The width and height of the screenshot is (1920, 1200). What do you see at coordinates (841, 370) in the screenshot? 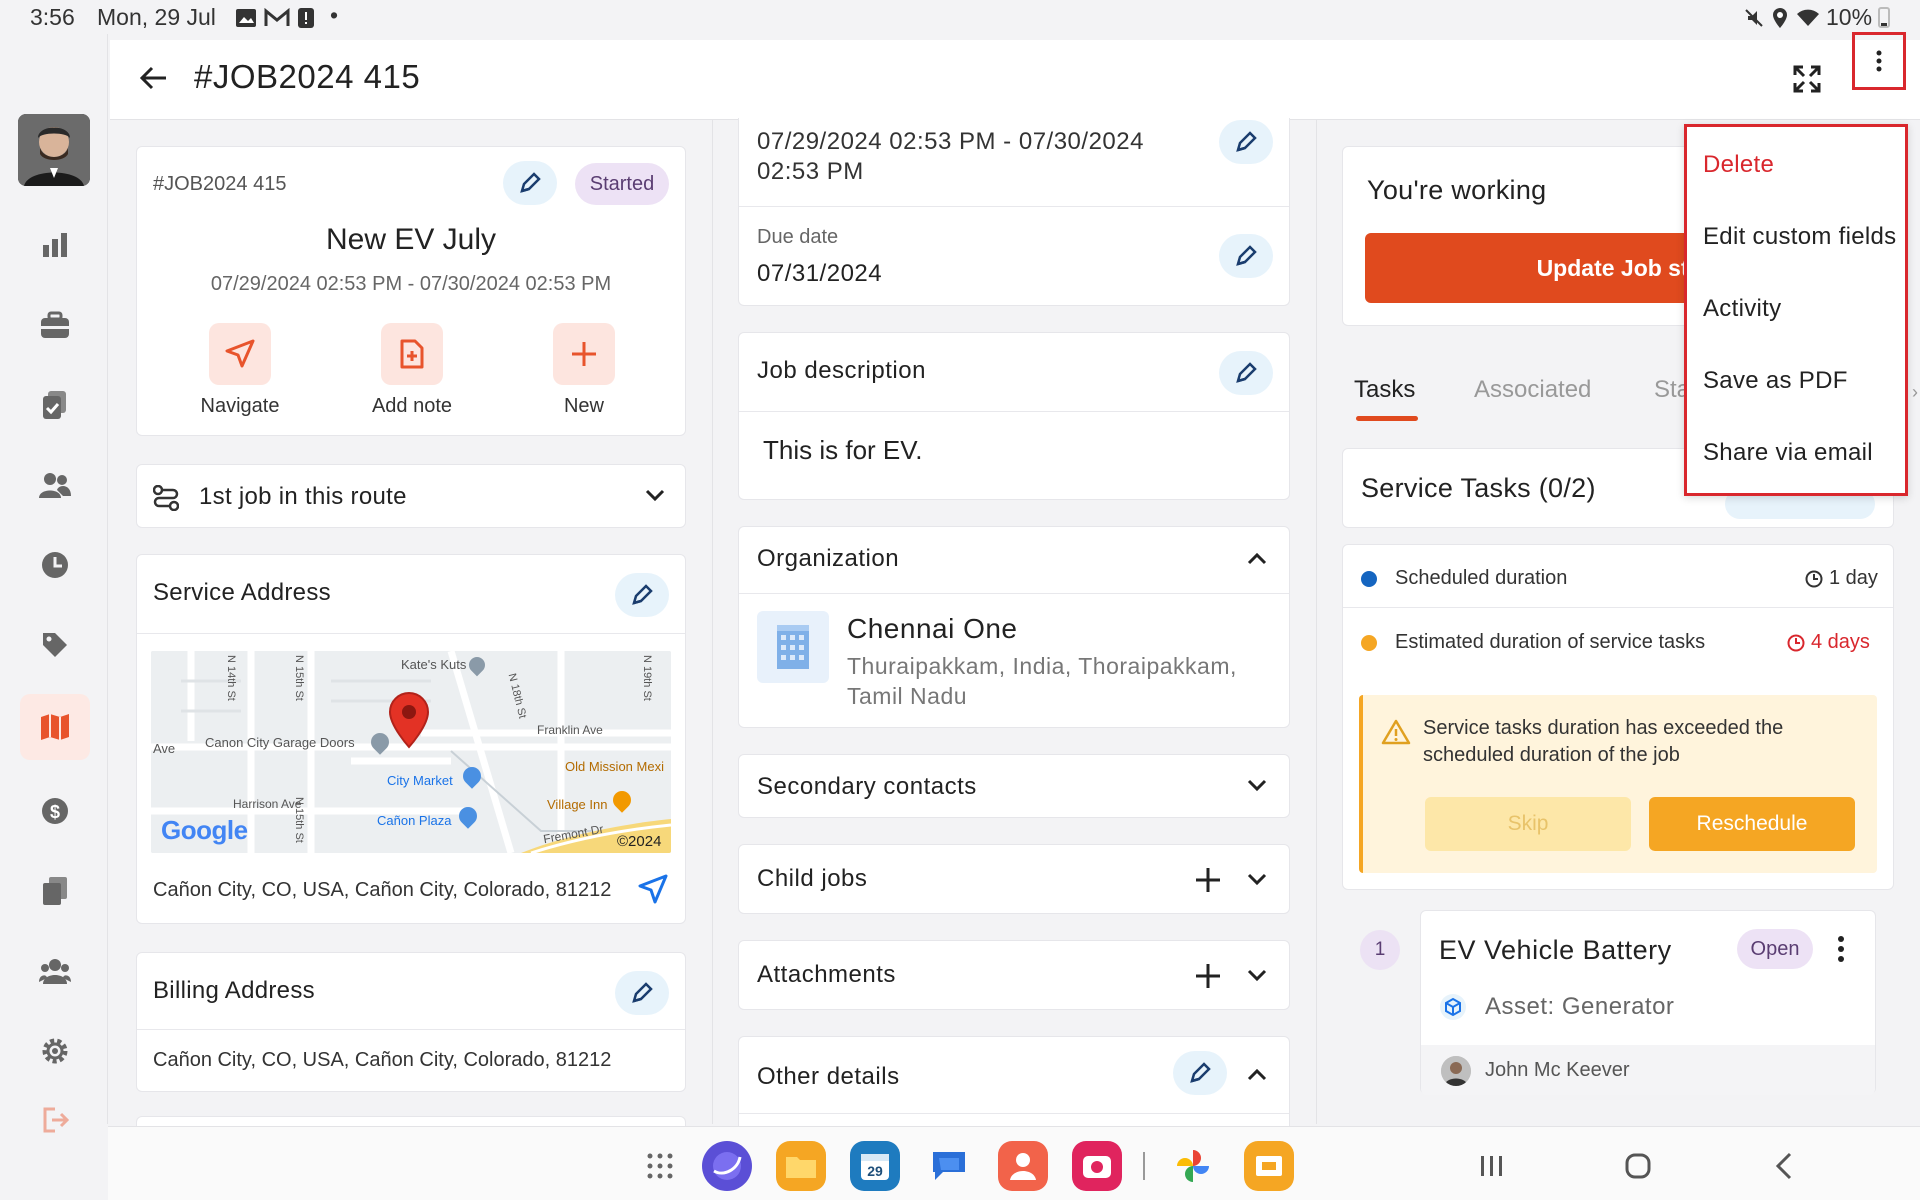
I see `job-description-title: Job description` at bounding box center [841, 370].